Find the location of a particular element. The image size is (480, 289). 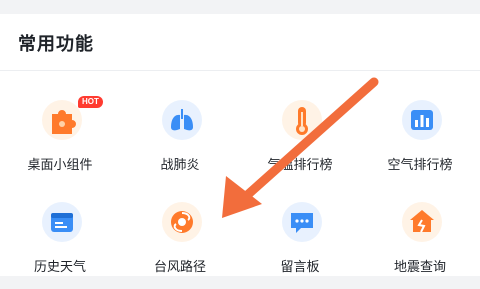

puzzle-icon is located at coordinates (62, 120).